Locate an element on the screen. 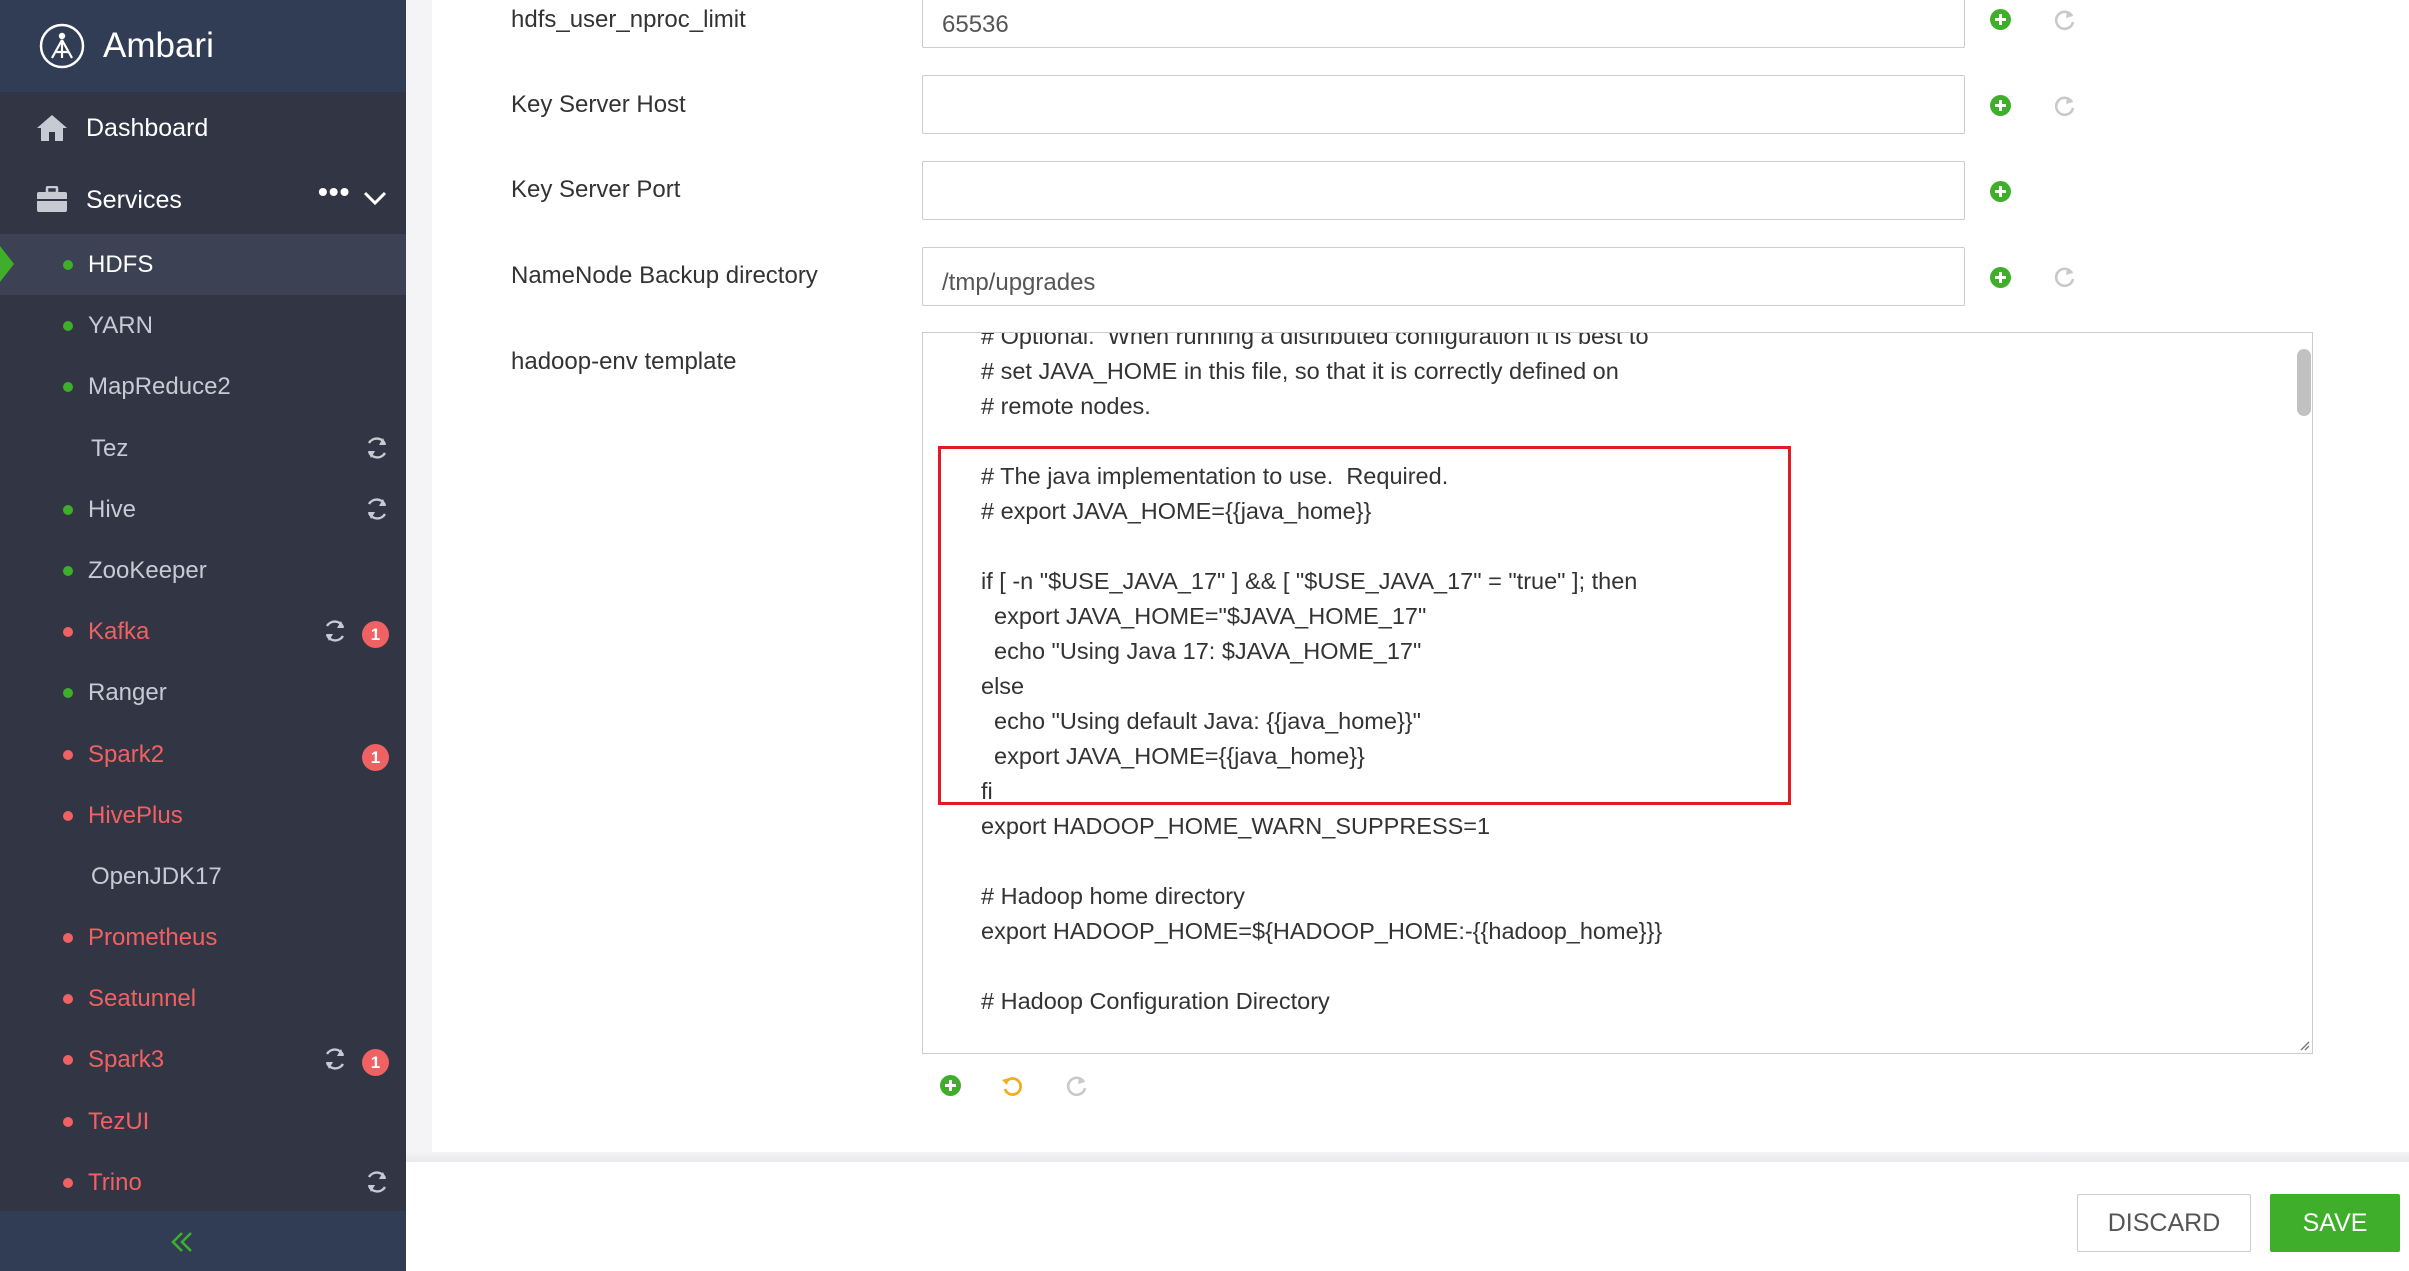 The image size is (2409, 1271). sidebar-item-label: Tez is located at coordinates (110, 448).